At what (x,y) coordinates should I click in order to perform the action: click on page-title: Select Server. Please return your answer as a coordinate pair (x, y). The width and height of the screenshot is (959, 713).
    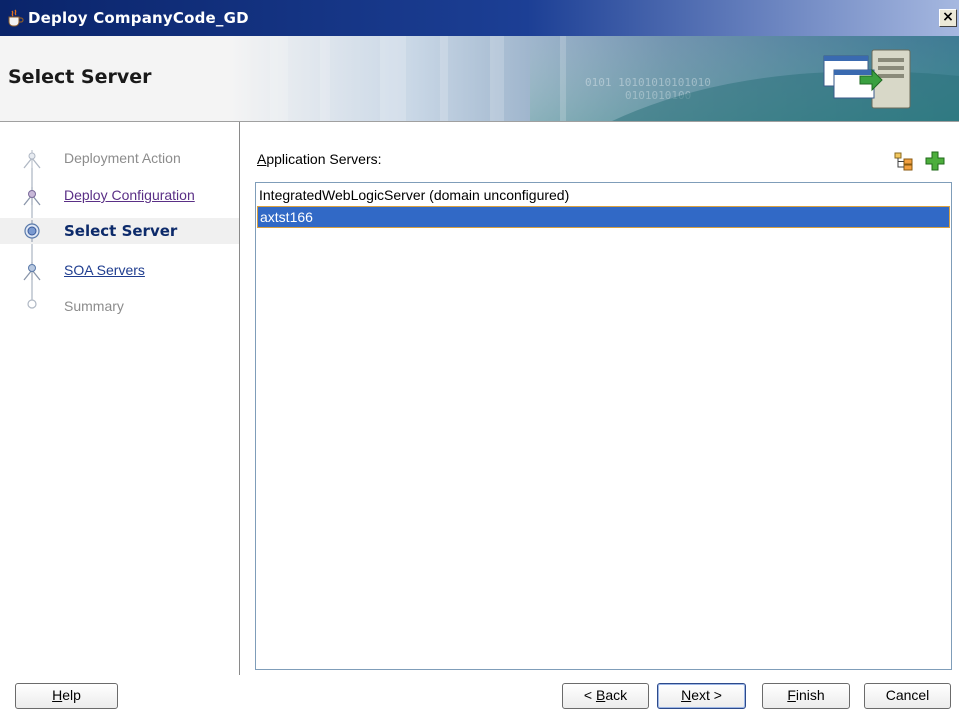
    Looking at the image, I should click on (80, 77).